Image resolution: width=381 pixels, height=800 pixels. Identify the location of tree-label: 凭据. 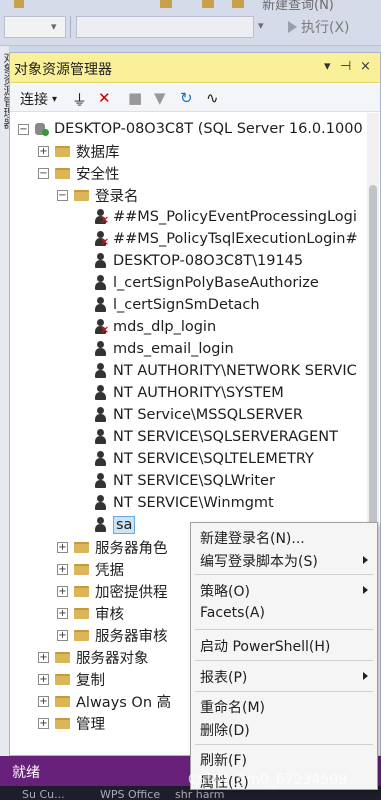
(109, 570).